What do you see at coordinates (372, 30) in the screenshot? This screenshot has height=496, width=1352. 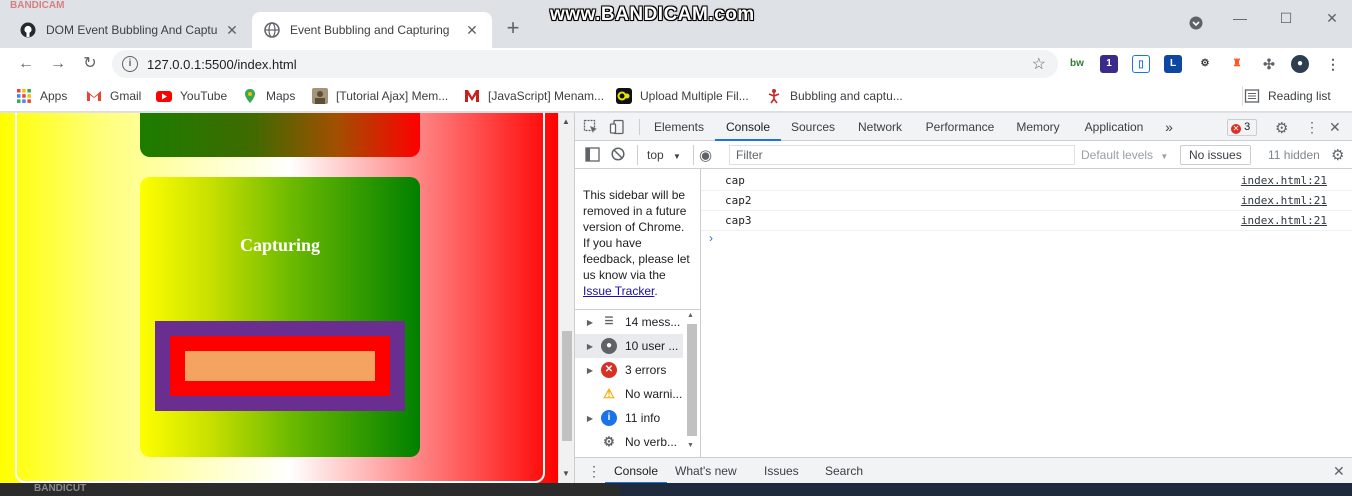 I see `tab-event-bubbling-capturing: Event Bubbling and Capturing ✕` at bounding box center [372, 30].